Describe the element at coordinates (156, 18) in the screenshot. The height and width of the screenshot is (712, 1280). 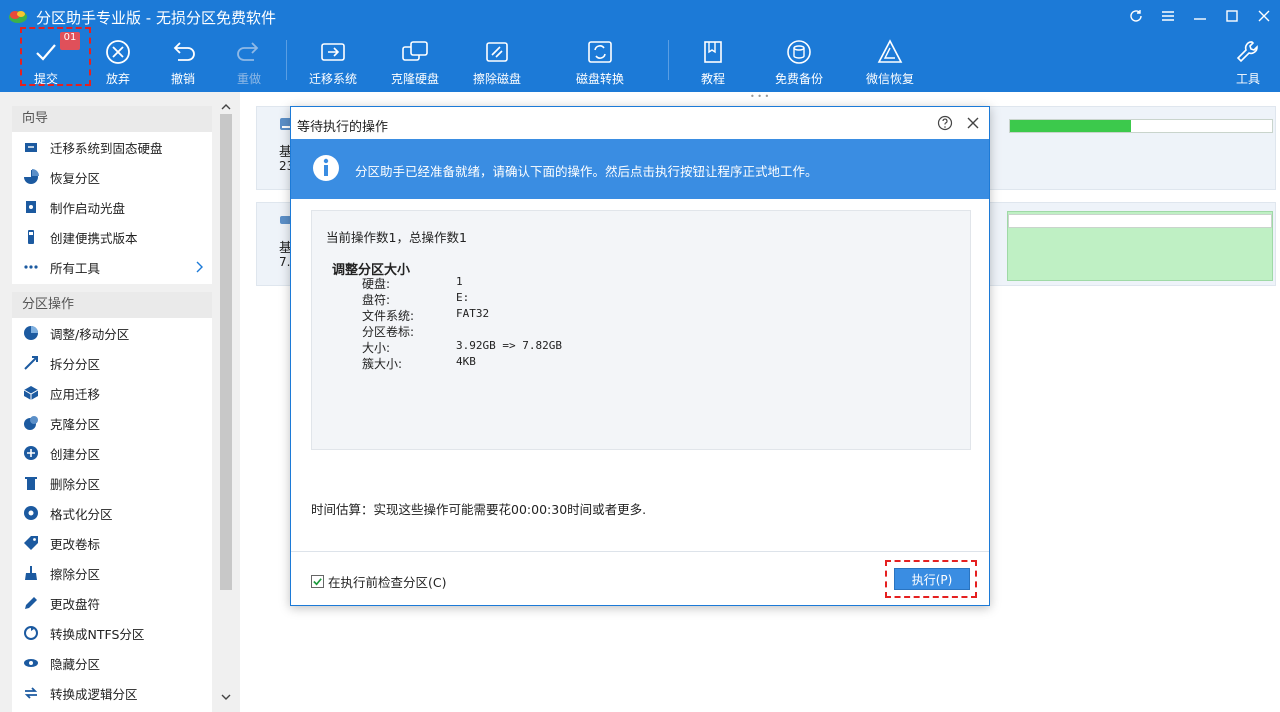
I see `window-title: 分区助手专业版 - 无损分区免费软件` at that location.